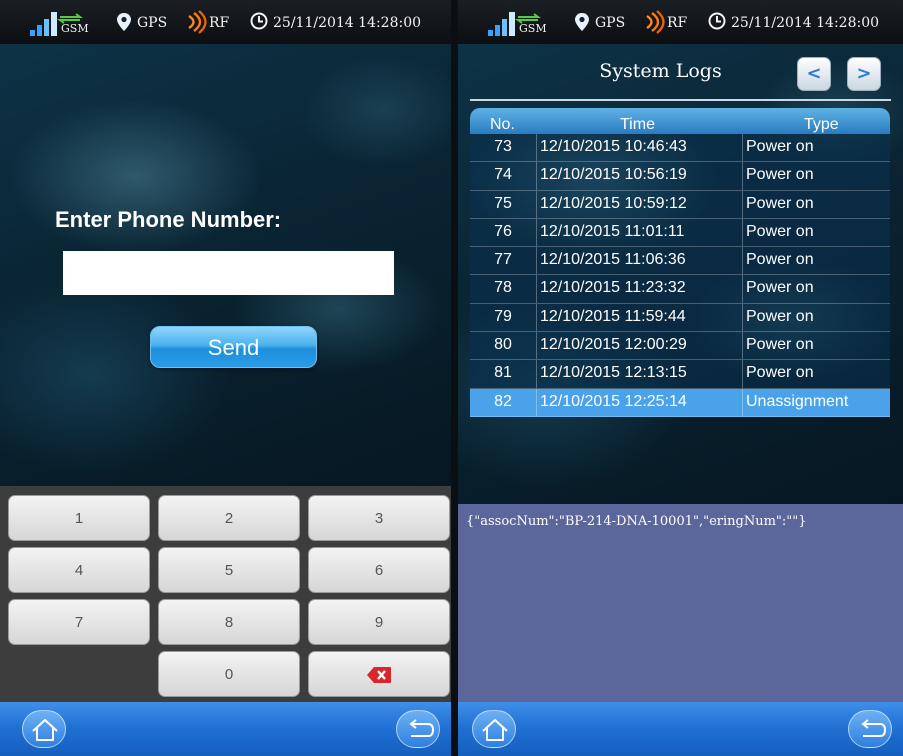 The image size is (903, 756). I want to click on prev-page-button: <, so click(814, 74).